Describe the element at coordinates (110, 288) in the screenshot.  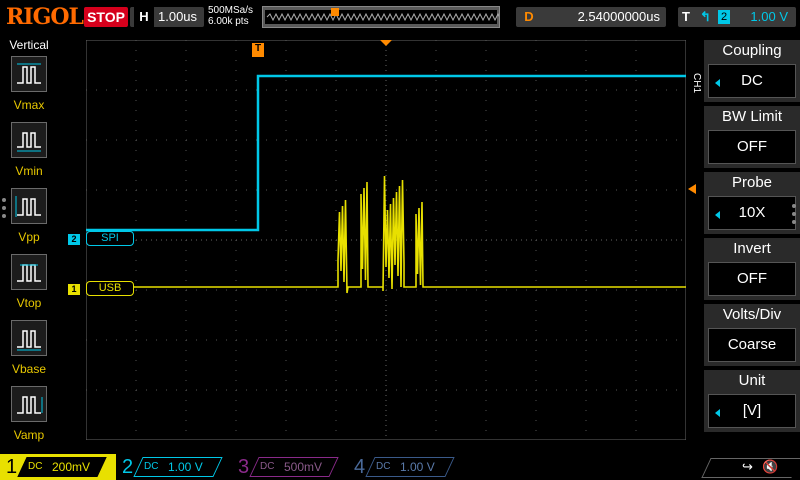
I see `ch1-label-usb: USB` at that location.